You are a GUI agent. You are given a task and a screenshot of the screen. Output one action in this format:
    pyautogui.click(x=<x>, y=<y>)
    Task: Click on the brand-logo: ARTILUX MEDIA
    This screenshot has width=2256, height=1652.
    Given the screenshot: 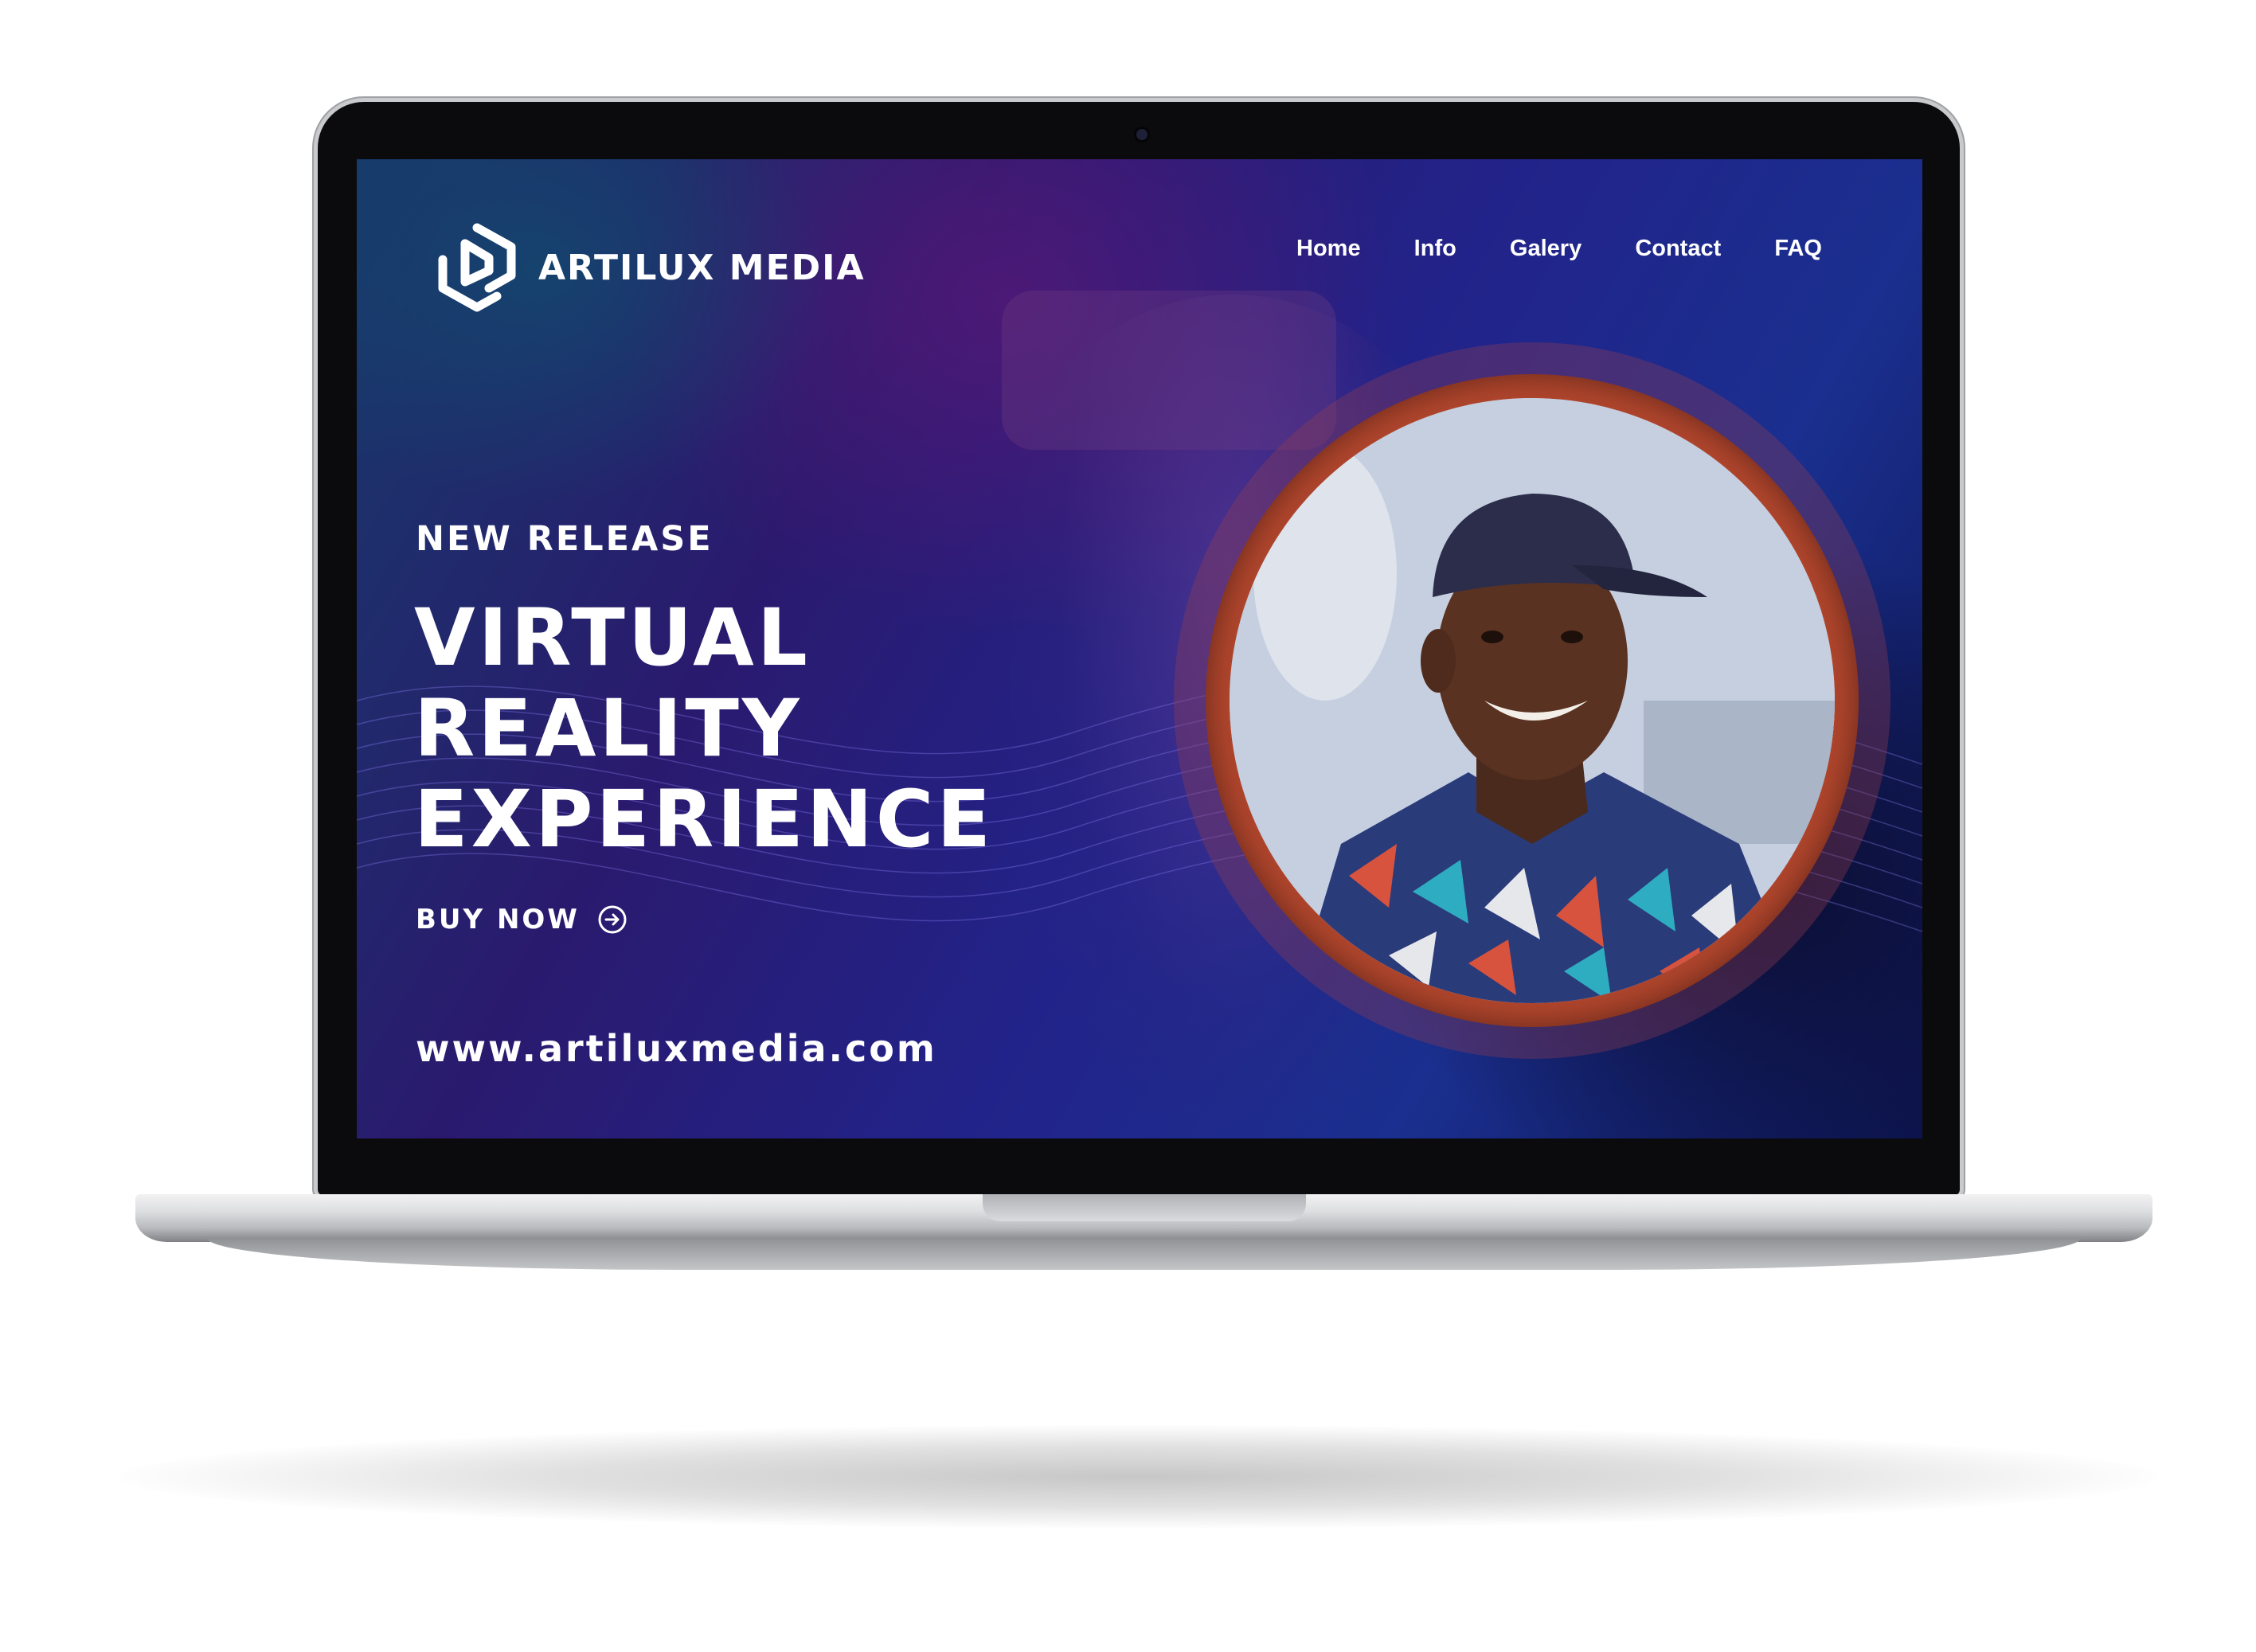 What is the action you would take?
    pyautogui.click(x=649, y=267)
    